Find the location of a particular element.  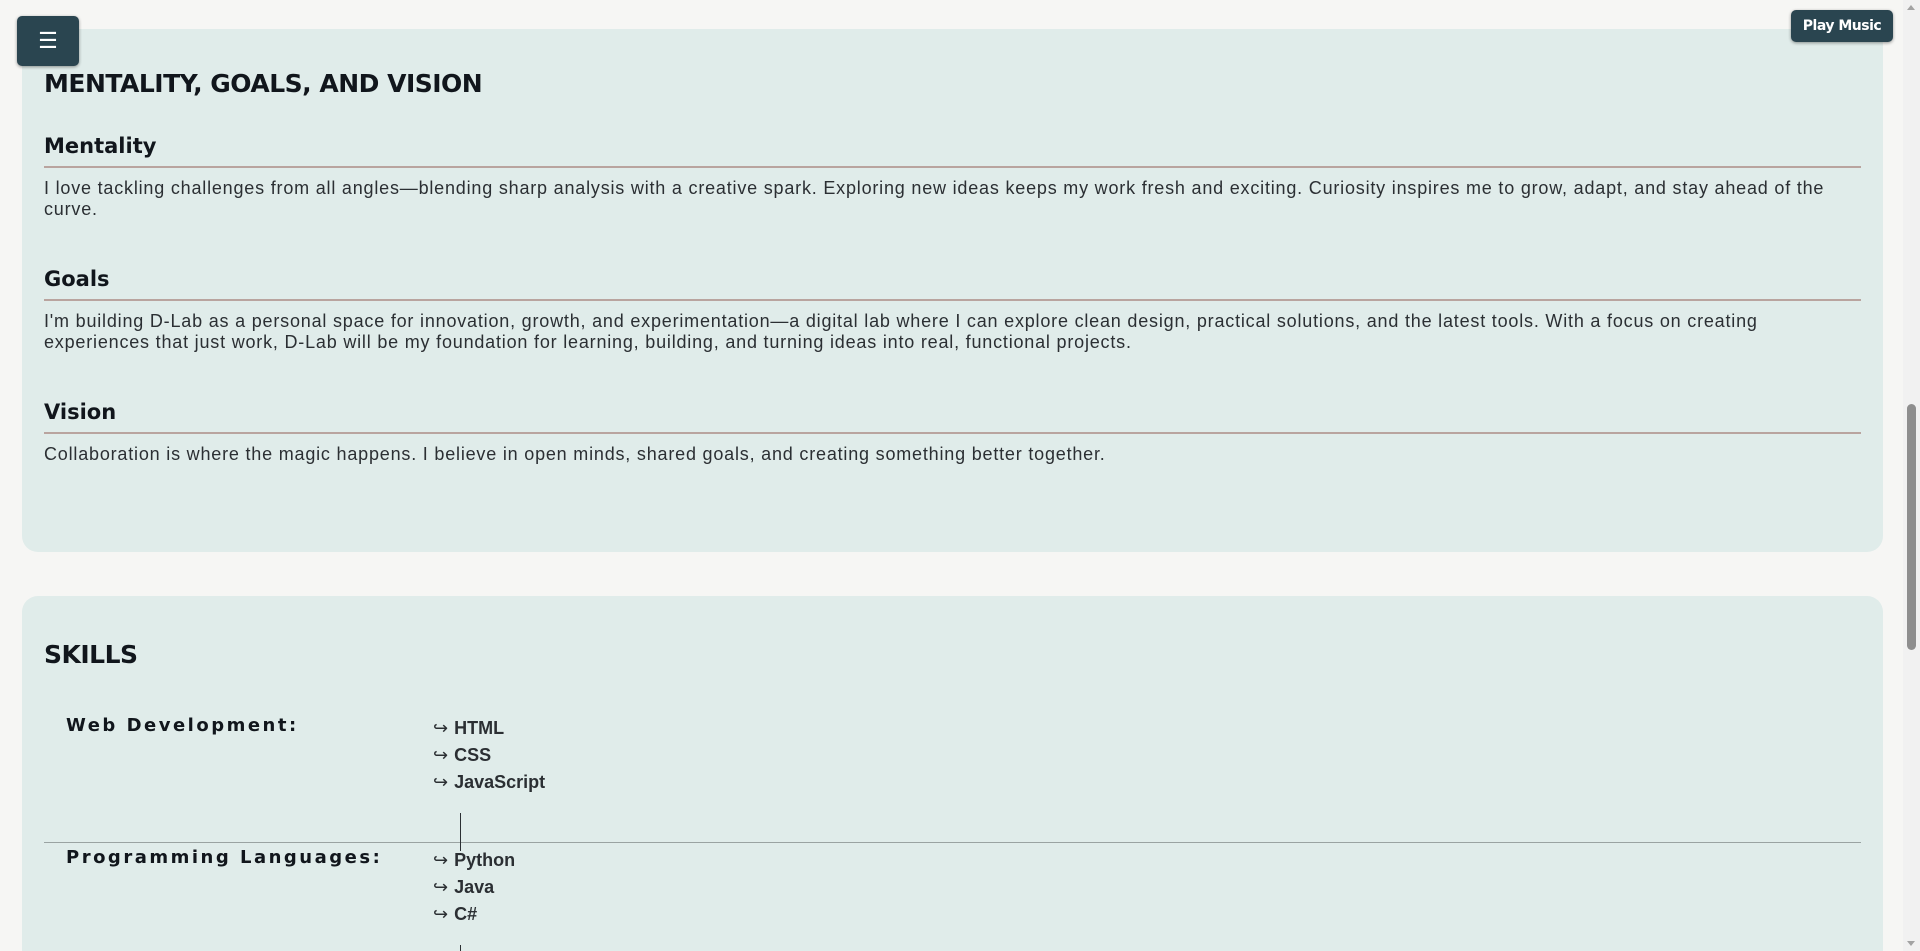

subsection-heading: Mentality is located at coordinates (952, 151).